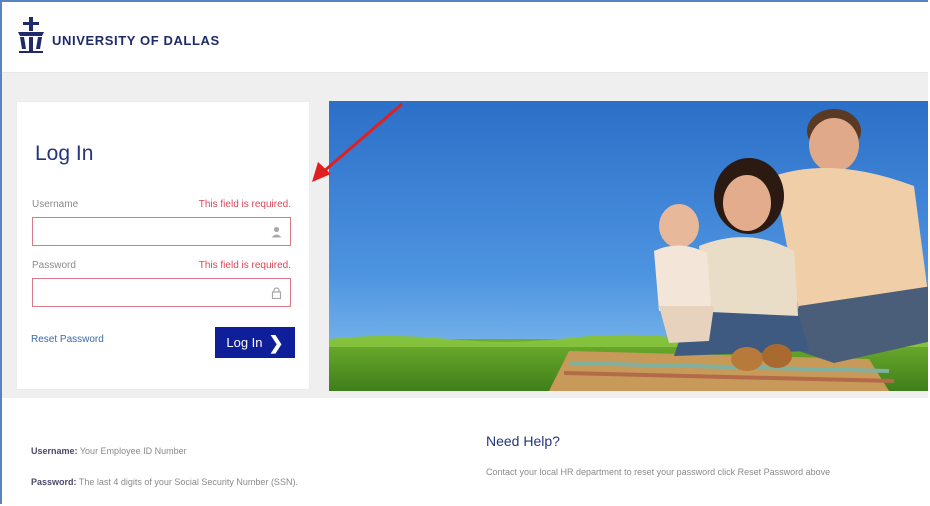  What do you see at coordinates (276, 232) in the screenshot?
I see `user-icon` at bounding box center [276, 232].